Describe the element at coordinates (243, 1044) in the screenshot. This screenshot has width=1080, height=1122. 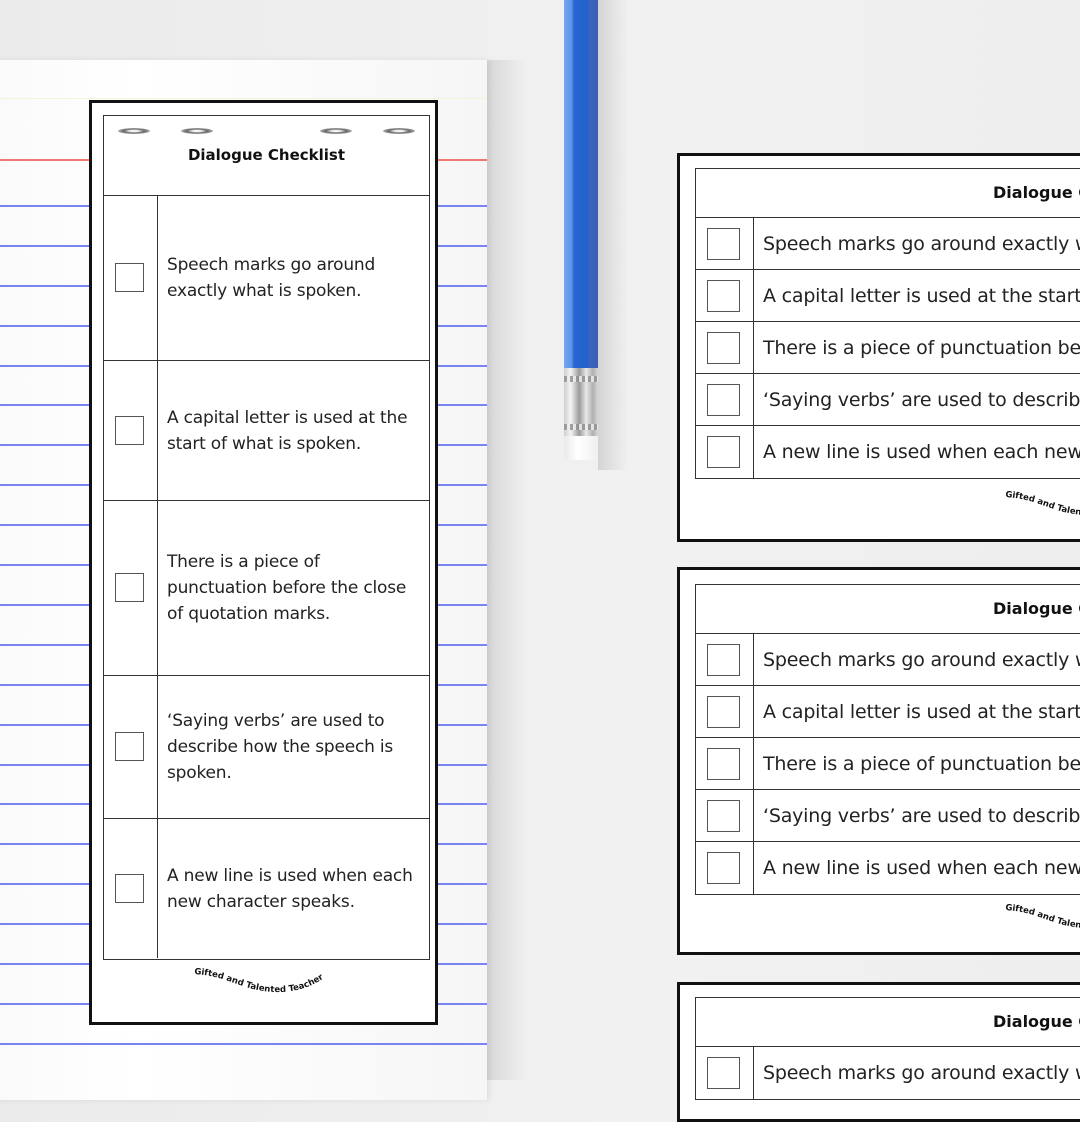
I see `paper-rule-line` at that location.